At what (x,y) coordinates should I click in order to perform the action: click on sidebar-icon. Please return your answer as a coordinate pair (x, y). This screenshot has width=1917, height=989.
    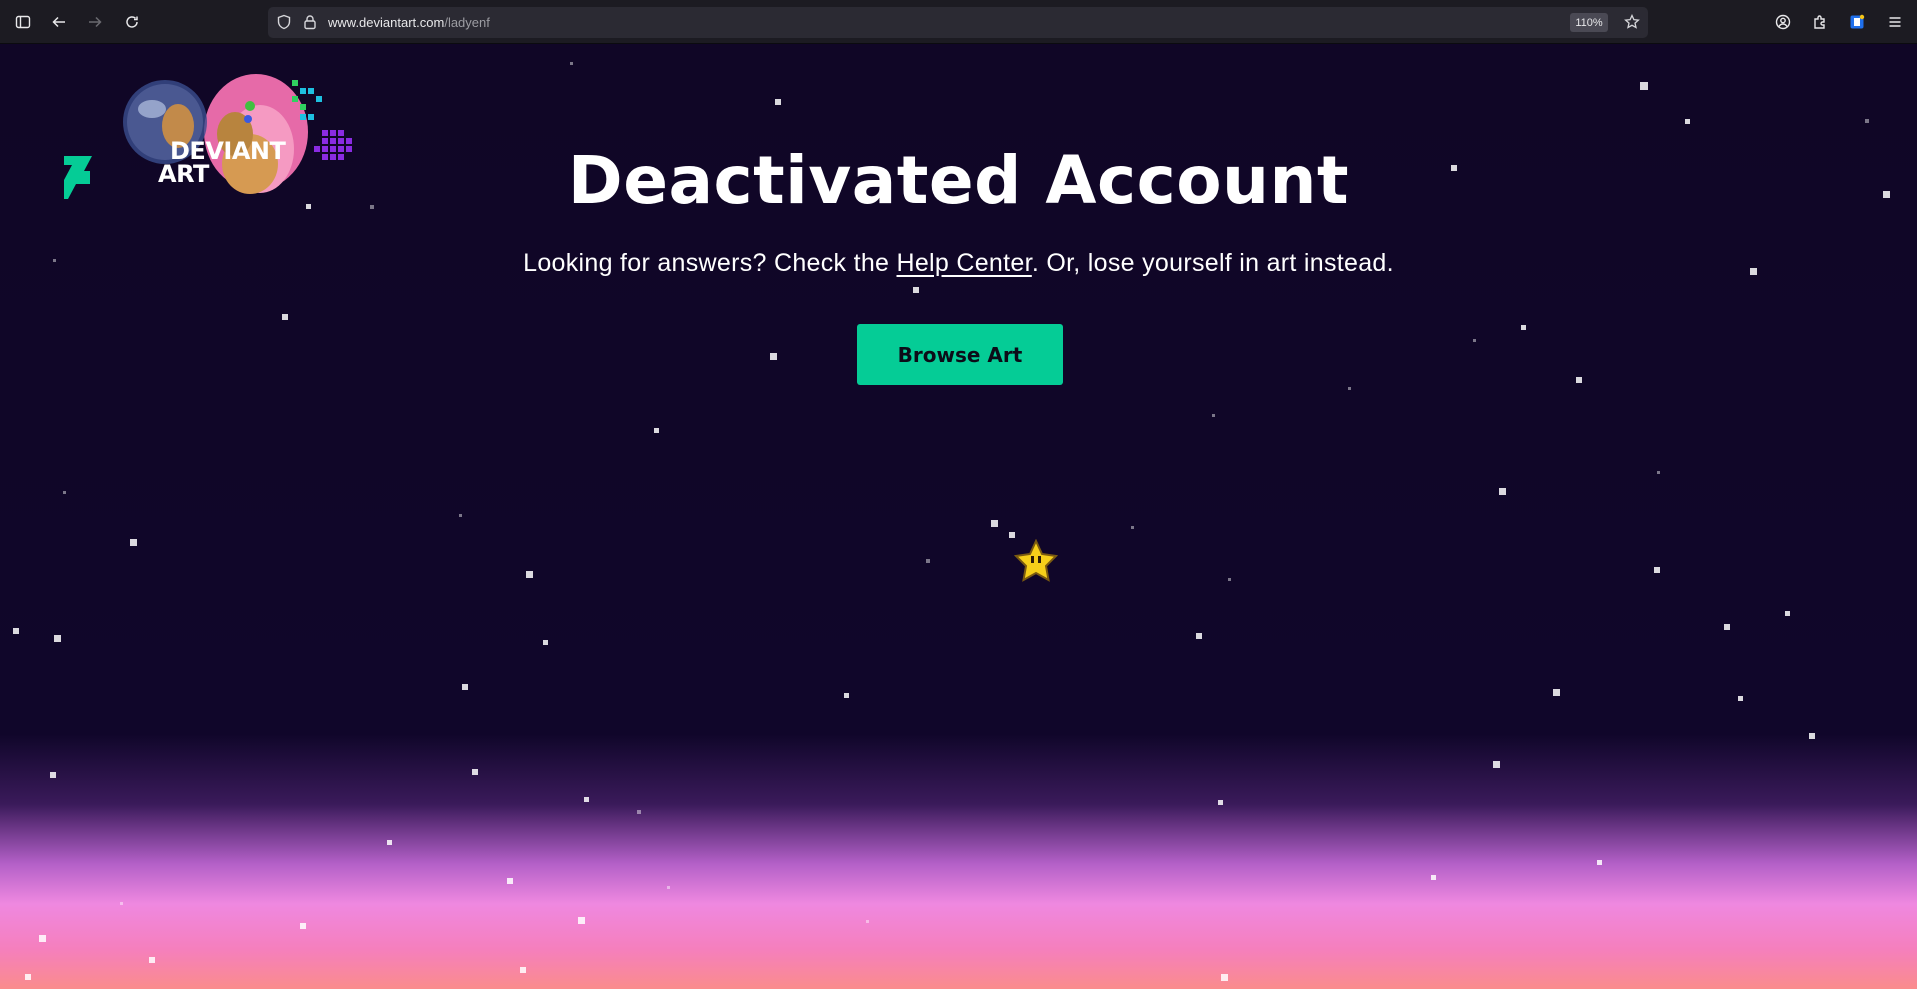
    Looking at the image, I should click on (23, 22).